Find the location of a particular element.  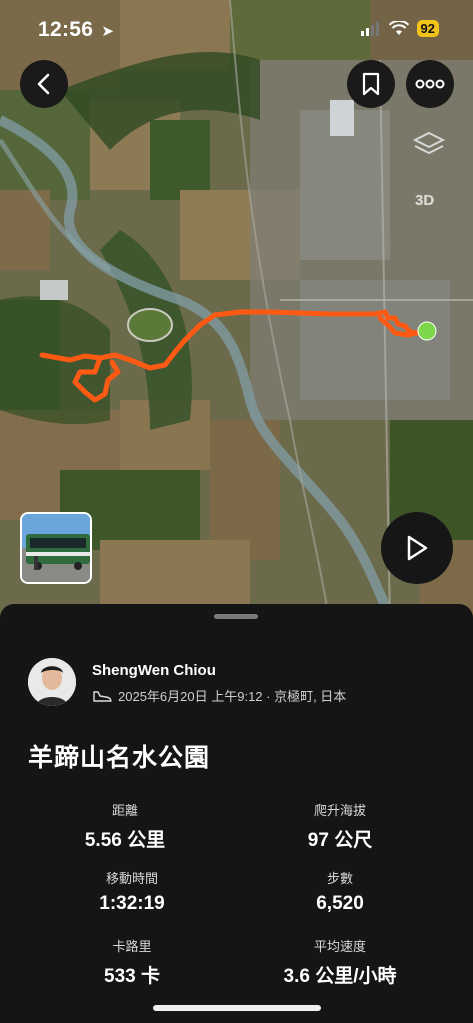

bookmark-icon is located at coordinates (371, 84).